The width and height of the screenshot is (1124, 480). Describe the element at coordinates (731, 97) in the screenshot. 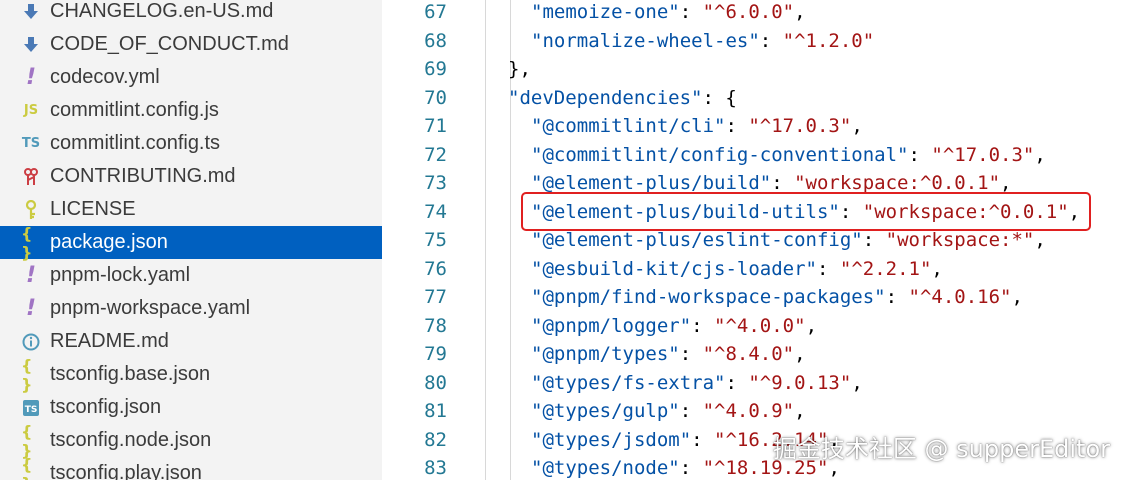

I see `punctuation: {` at that location.